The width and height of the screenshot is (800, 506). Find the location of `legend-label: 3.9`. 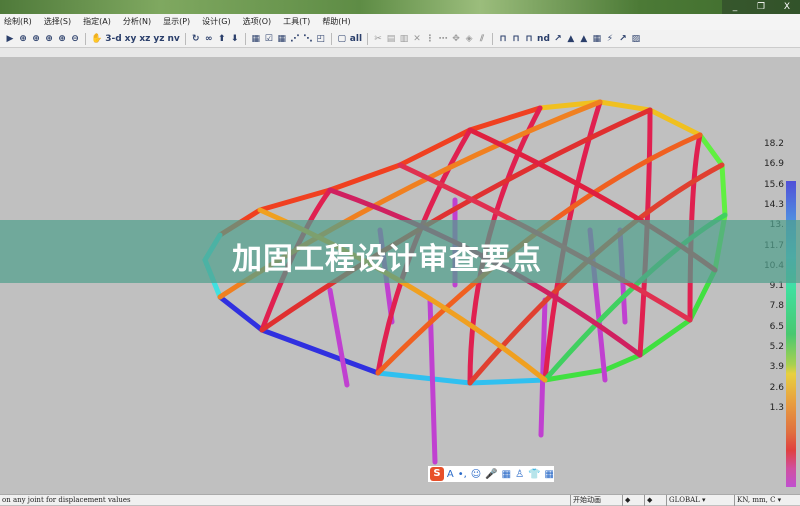

legend-label: 3.9 is located at coordinates (776, 367).